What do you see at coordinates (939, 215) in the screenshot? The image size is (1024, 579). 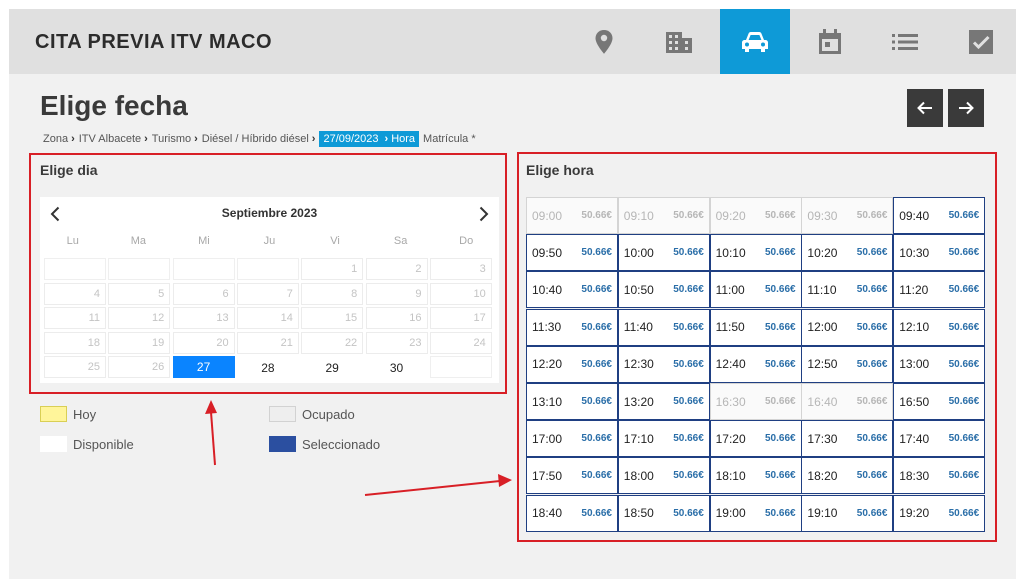 I see `time-slot: 09:40 50.66€` at bounding box center [939, 215].